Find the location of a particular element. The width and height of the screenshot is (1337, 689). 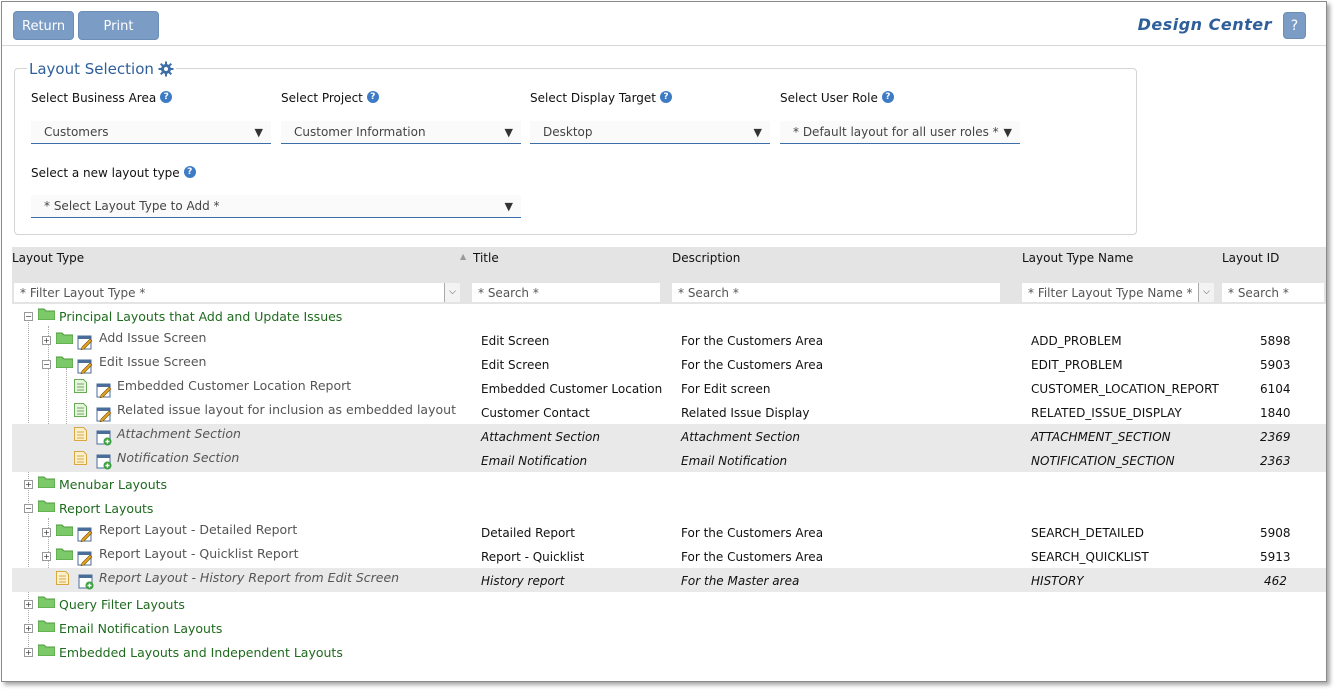

layout-selection-title: Layout Selection is located at coordinates (91, 69).